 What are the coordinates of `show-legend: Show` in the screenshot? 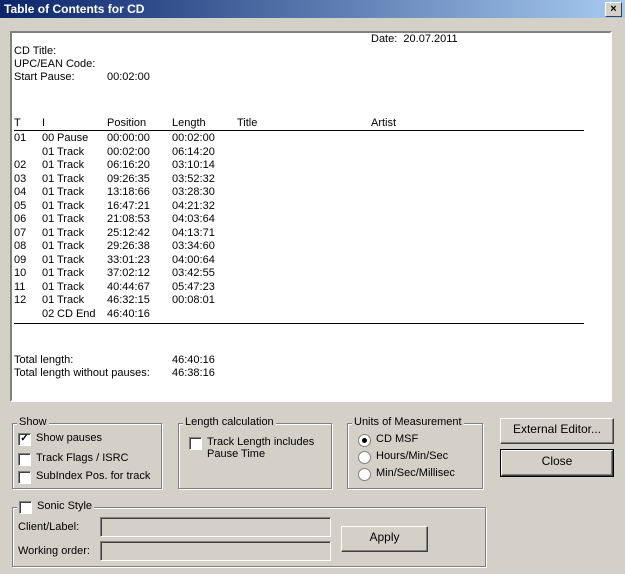 It's located at (33, 422).